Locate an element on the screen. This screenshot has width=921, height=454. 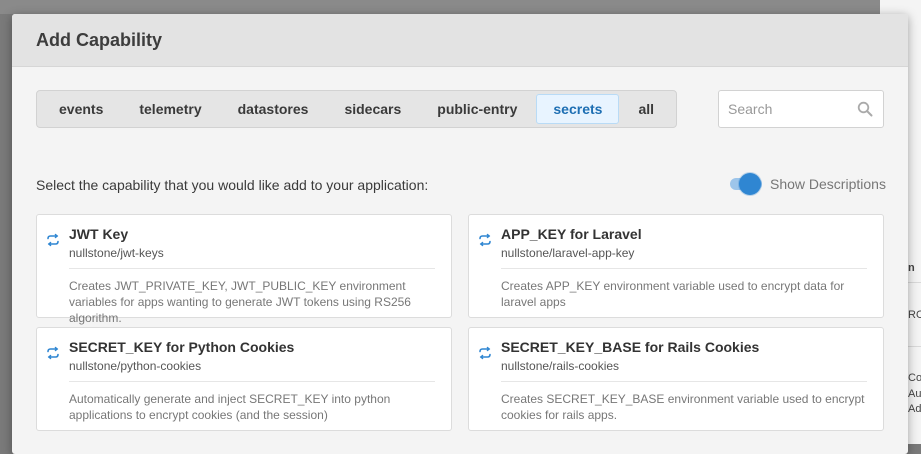
tab-sidecars: sidecars is located at coordinates (372, 109).